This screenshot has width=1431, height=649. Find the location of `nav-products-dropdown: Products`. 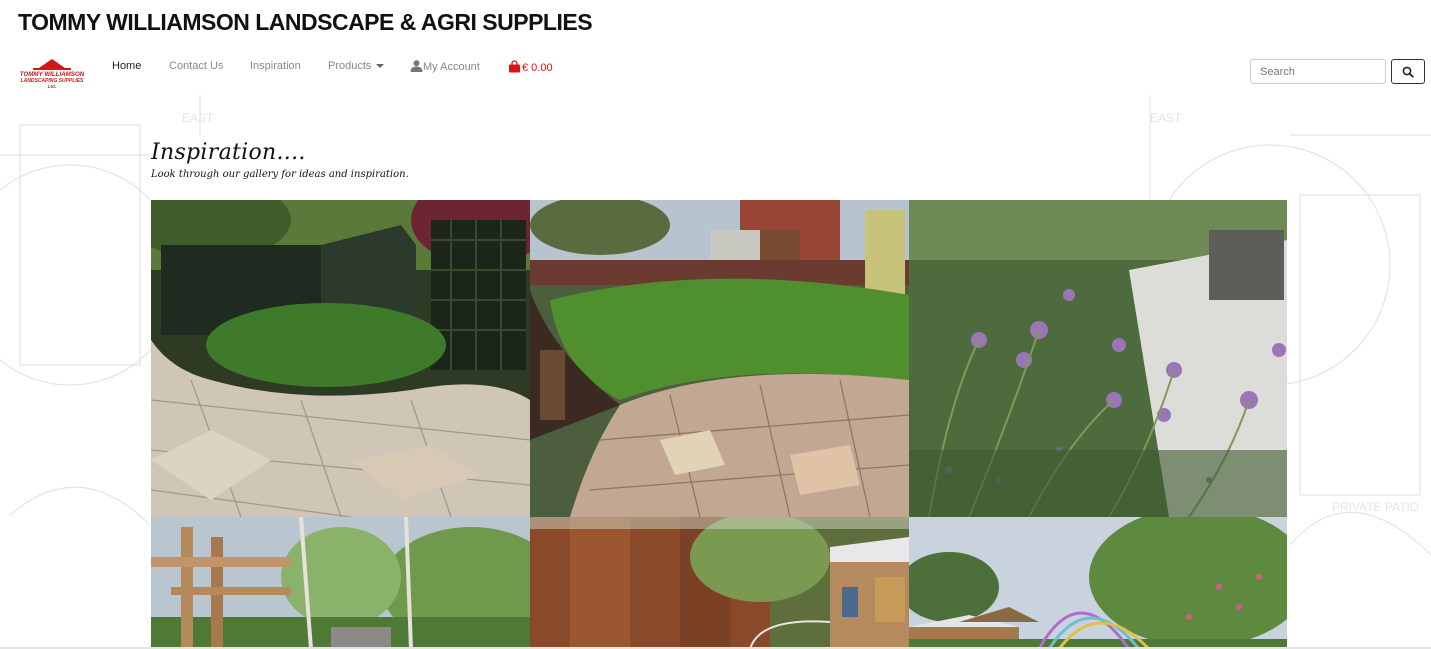

nav-products-dropdown: Products is located at coordinates (356, 66).